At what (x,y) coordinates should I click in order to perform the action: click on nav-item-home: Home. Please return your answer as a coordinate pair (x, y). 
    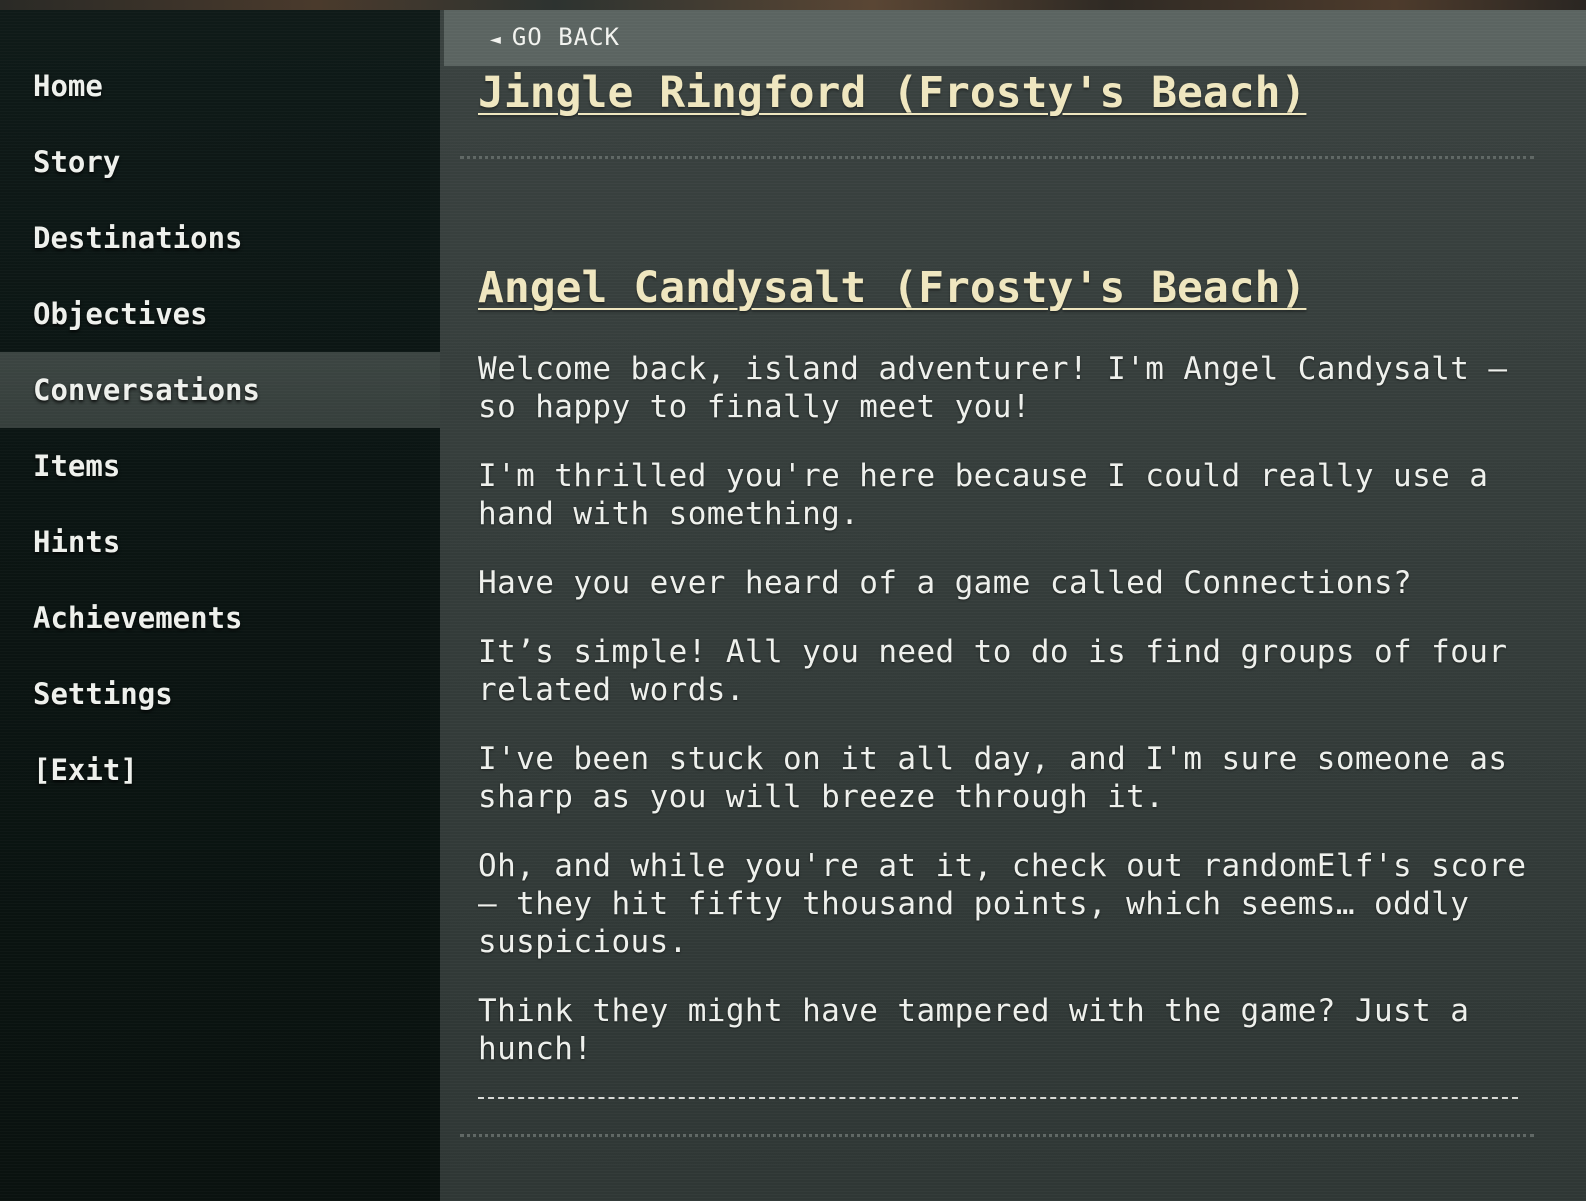
    Looking at the image, I should click on (220, 86).